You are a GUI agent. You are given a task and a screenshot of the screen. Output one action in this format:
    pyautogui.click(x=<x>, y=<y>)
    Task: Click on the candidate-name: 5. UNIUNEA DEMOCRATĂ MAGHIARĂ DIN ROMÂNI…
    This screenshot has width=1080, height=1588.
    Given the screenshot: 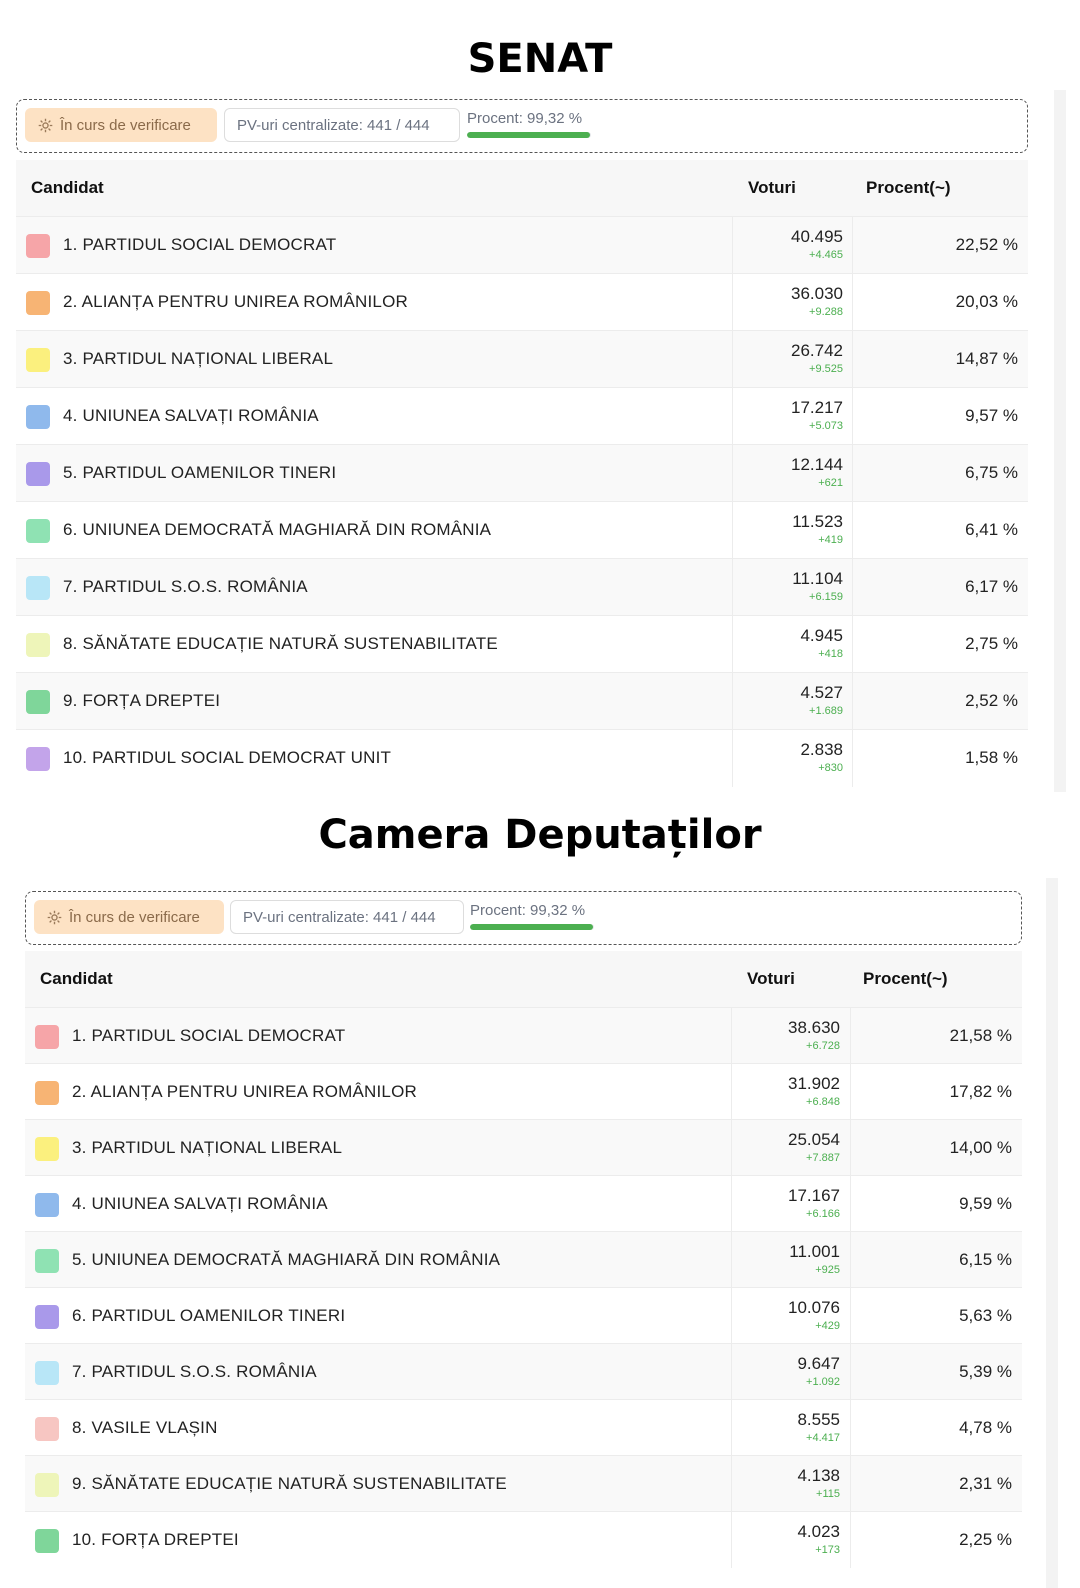 What is the action you would take?
    pyautogui.click(x=286, y=1259)
    